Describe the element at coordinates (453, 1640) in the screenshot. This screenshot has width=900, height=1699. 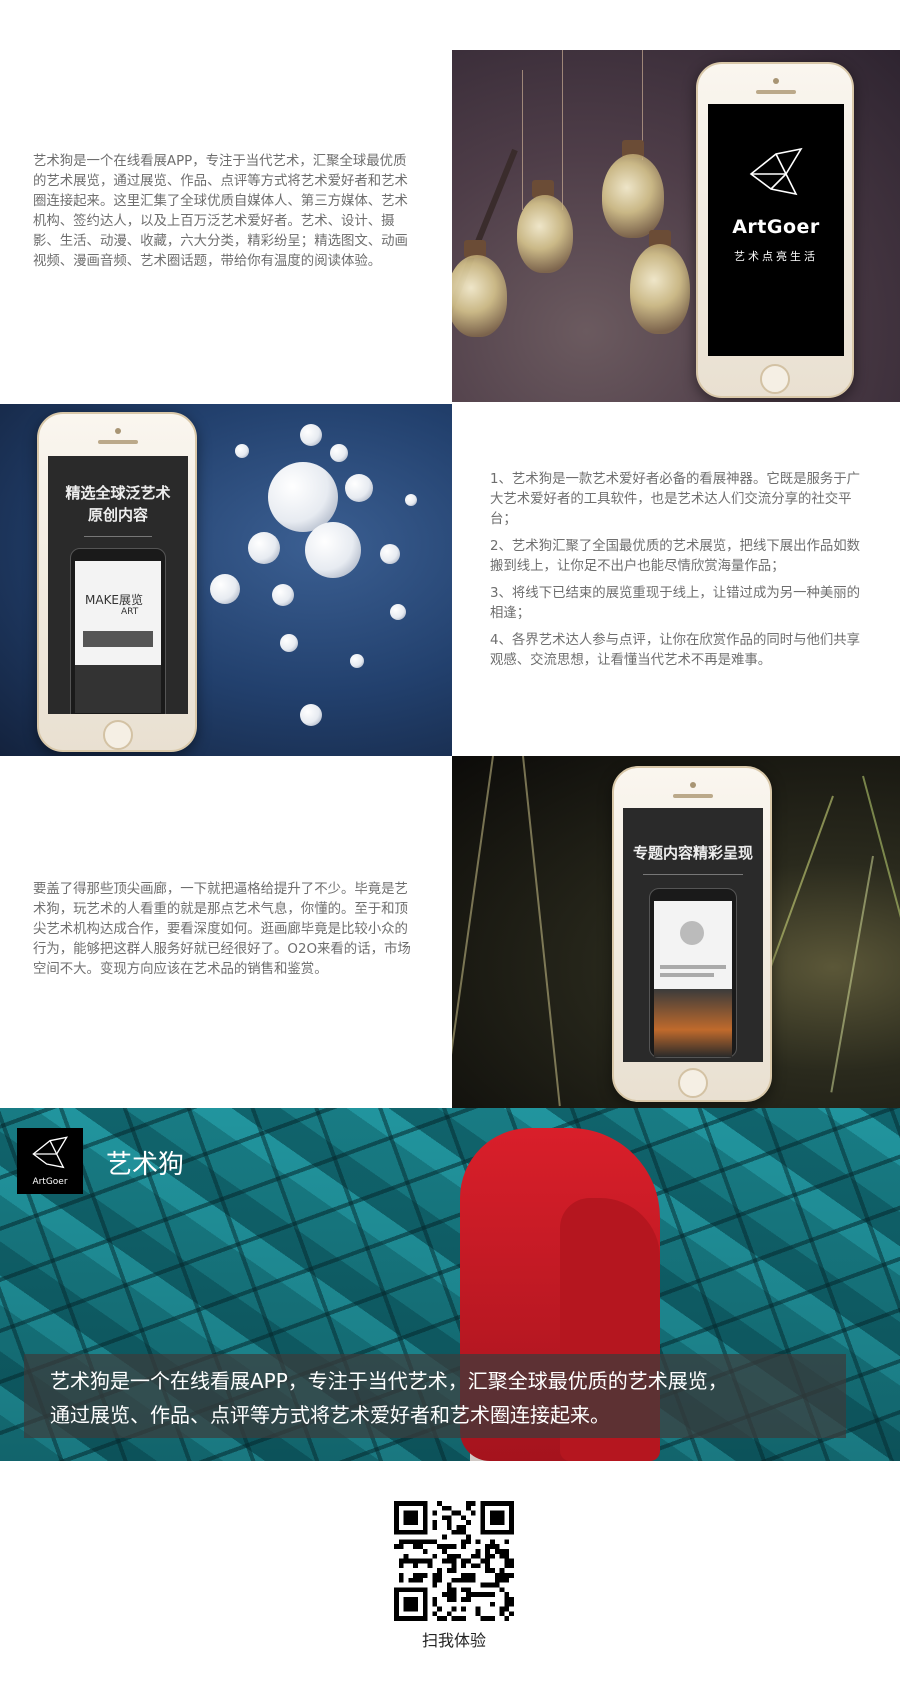
I see `qr-label: 扫我体验` at that location.